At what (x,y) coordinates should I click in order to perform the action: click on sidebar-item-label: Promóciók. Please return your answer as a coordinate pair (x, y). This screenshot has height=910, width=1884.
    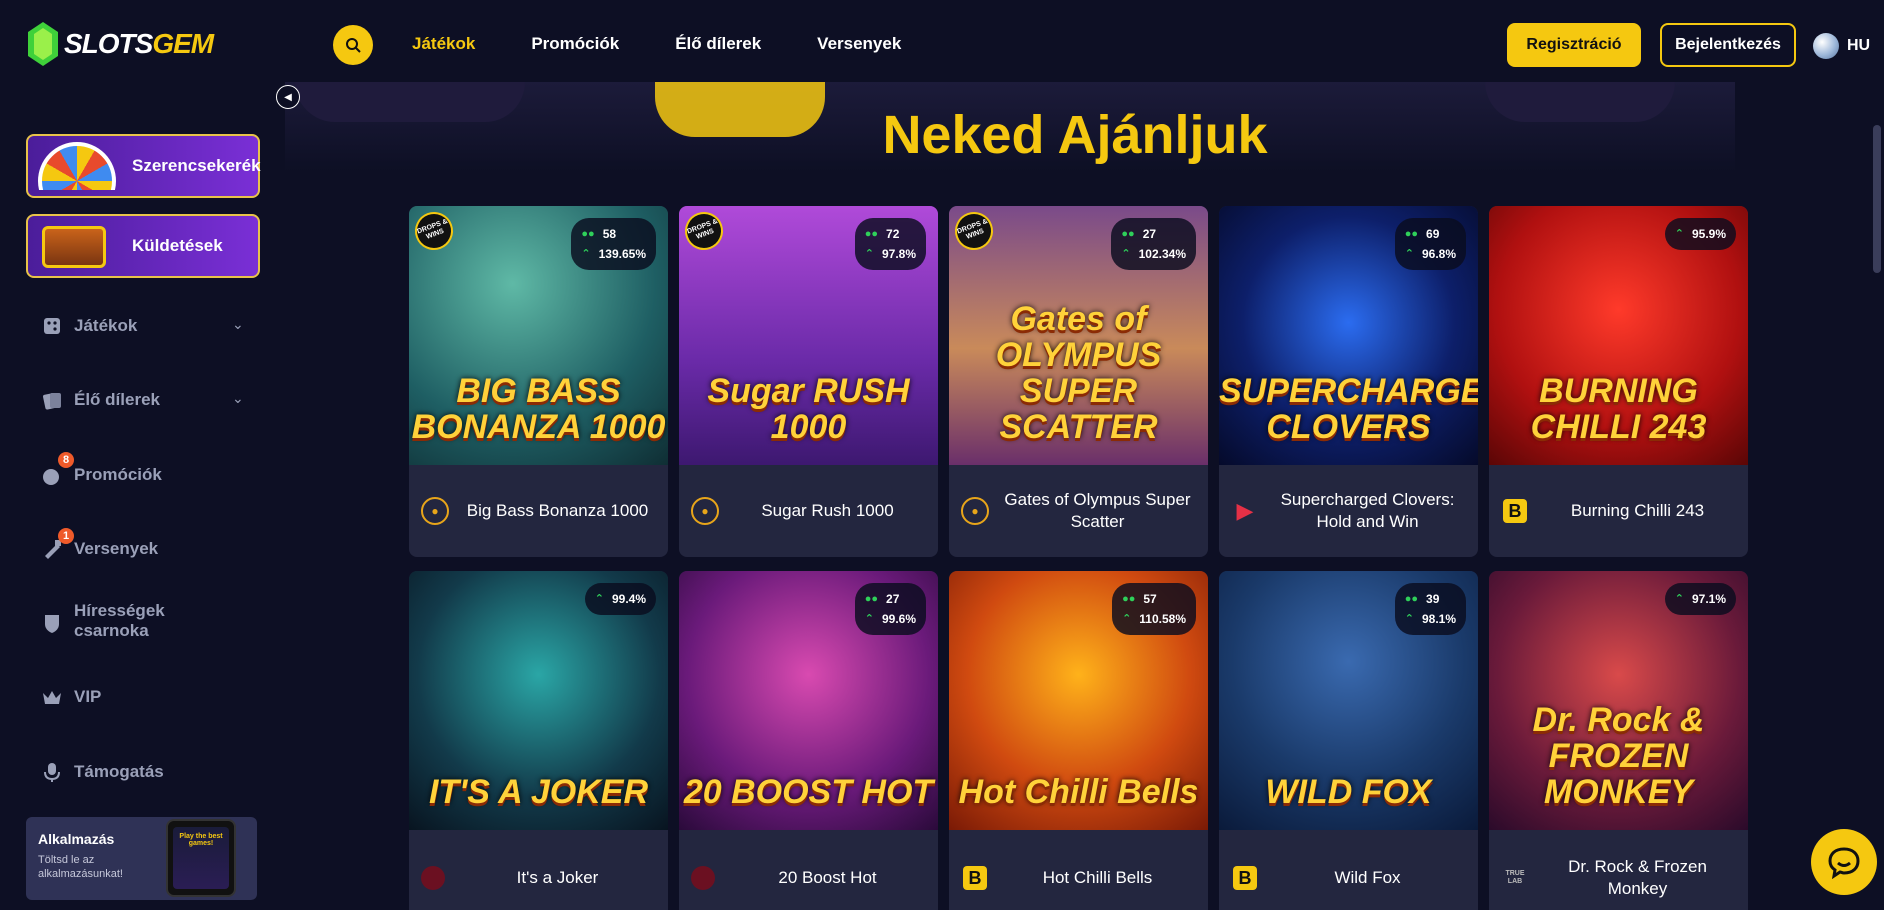
    Looking at the image, I should click on (118, 474).